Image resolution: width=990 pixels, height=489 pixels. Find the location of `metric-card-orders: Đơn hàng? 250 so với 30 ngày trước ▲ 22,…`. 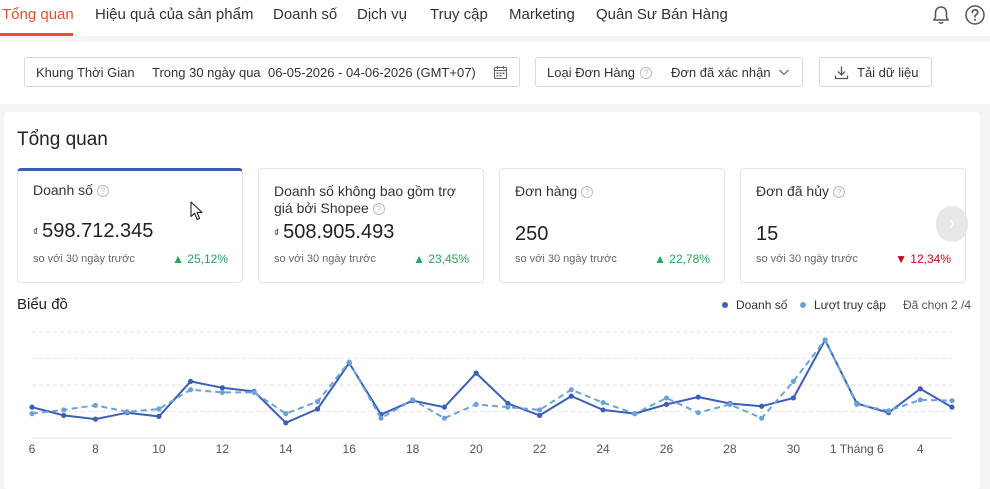

metric-card-orders: Đơn hàng? 250 so với 30 ngày trước ▲ 22,… is located at coordinates (612, 225).